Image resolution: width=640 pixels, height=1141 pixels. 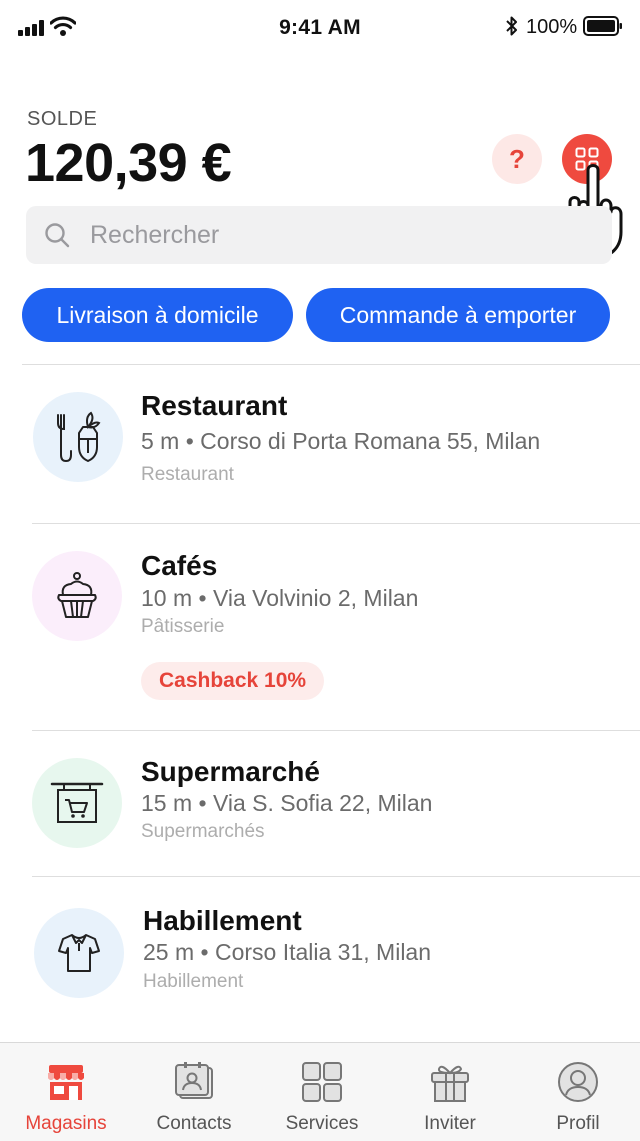 I want to click on profile-icon, so click(x=578, y=1082).